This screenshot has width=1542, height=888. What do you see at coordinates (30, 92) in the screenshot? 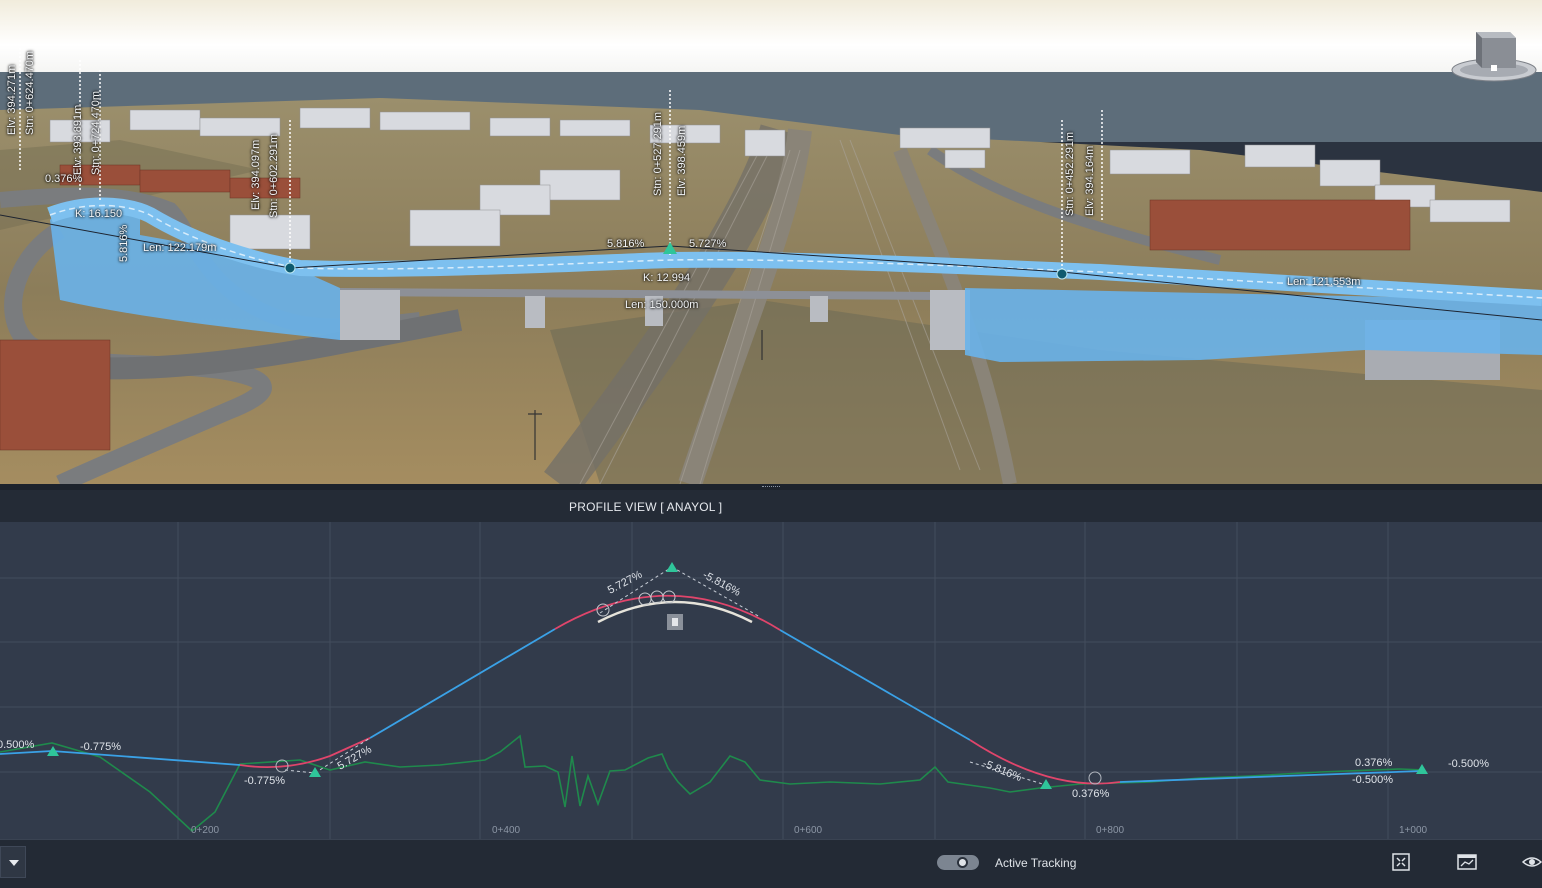
I see `station-left1-label: Stn: 0+624.470m` at bounding box center [30, 92].